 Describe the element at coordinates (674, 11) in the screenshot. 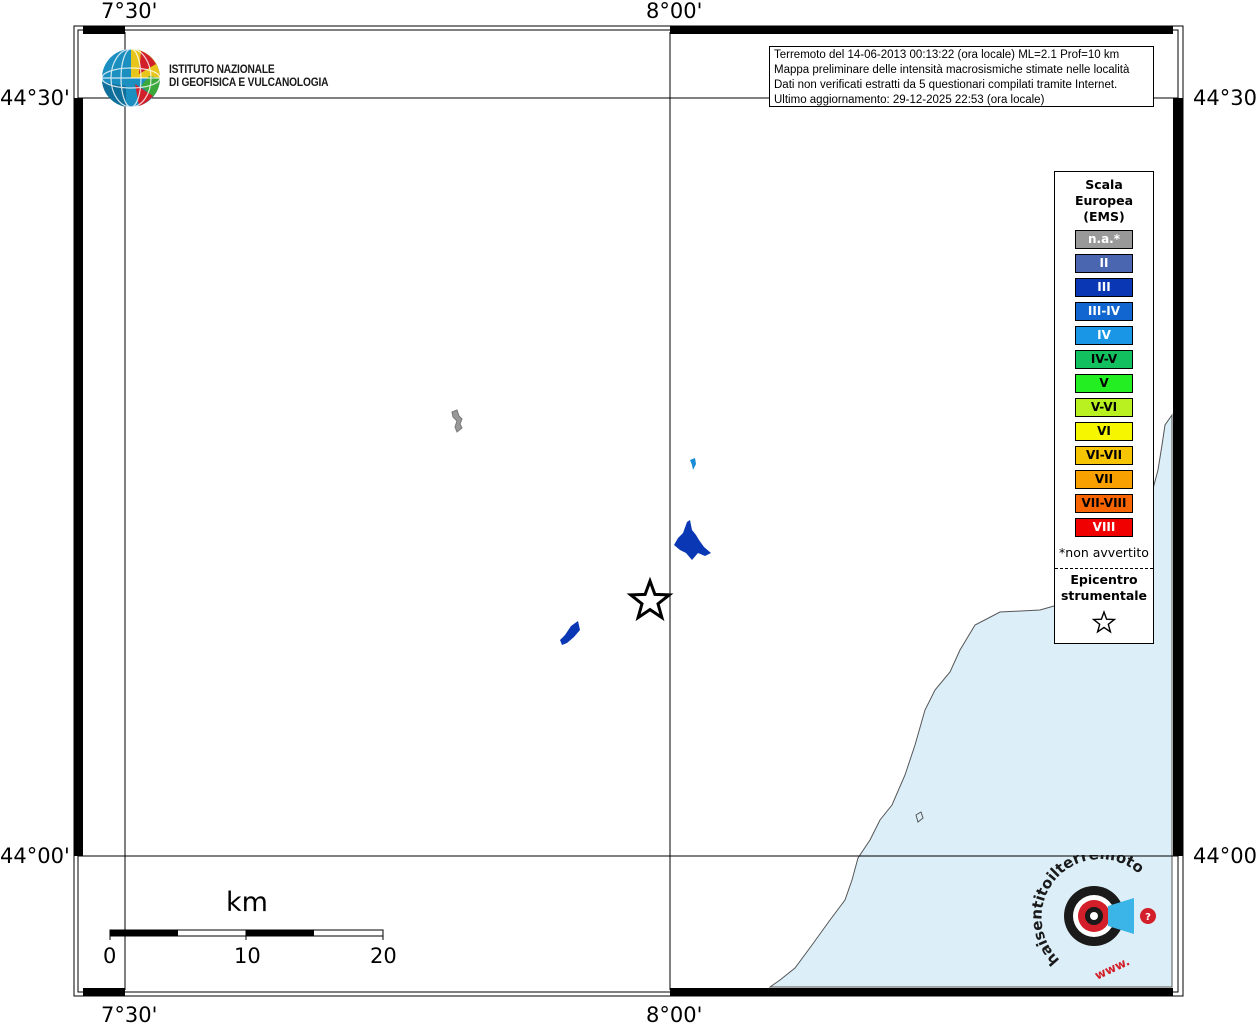

I see `lon-label-top-2: 8°00'` at that location.